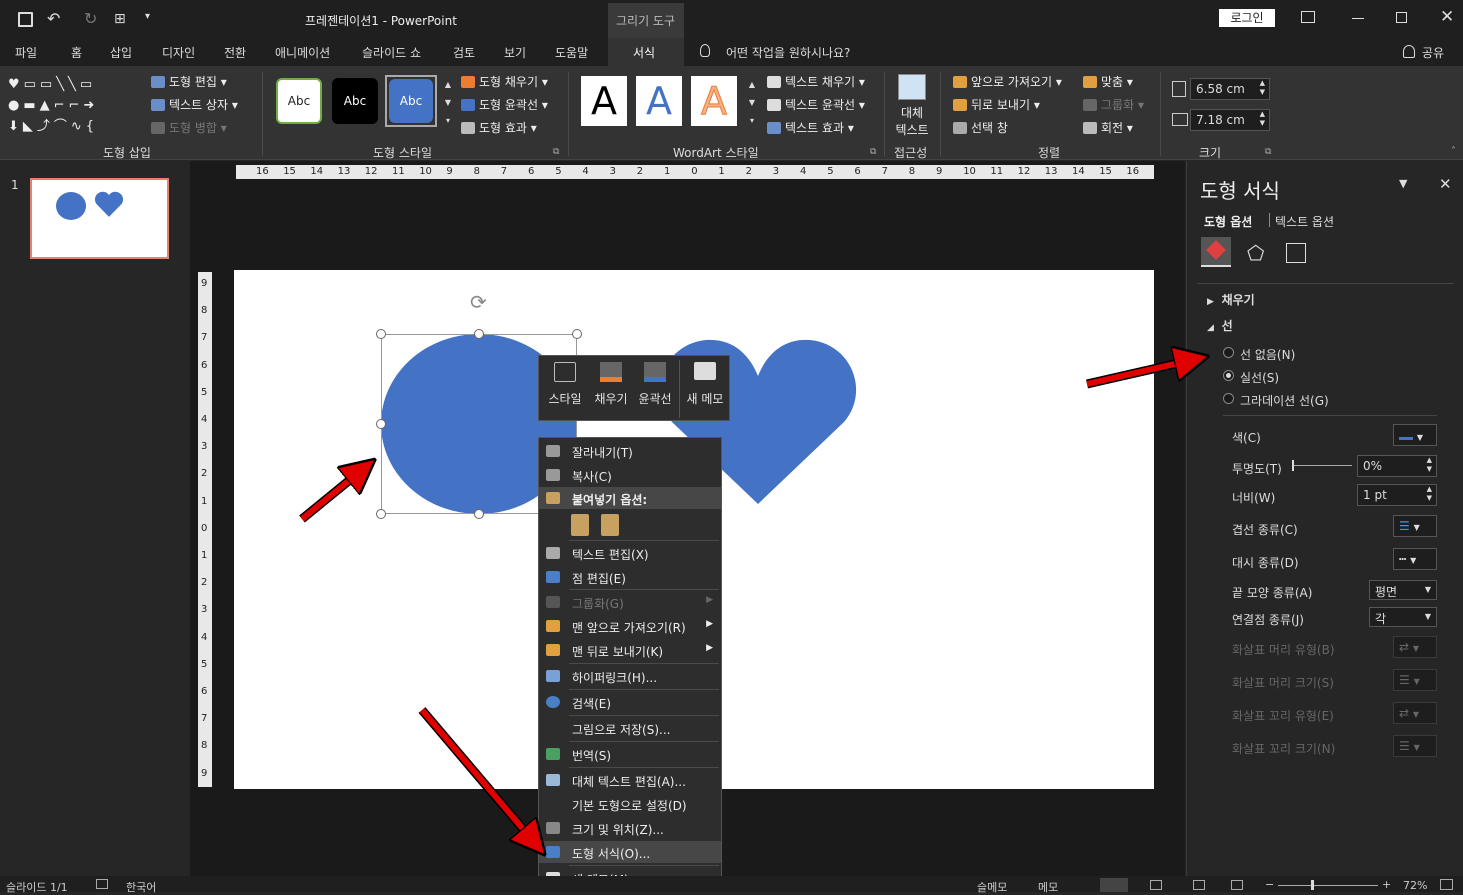 The height and width of the screenshot is (895, 1463). I want to click on no-line-radio, so click(1228, 352).